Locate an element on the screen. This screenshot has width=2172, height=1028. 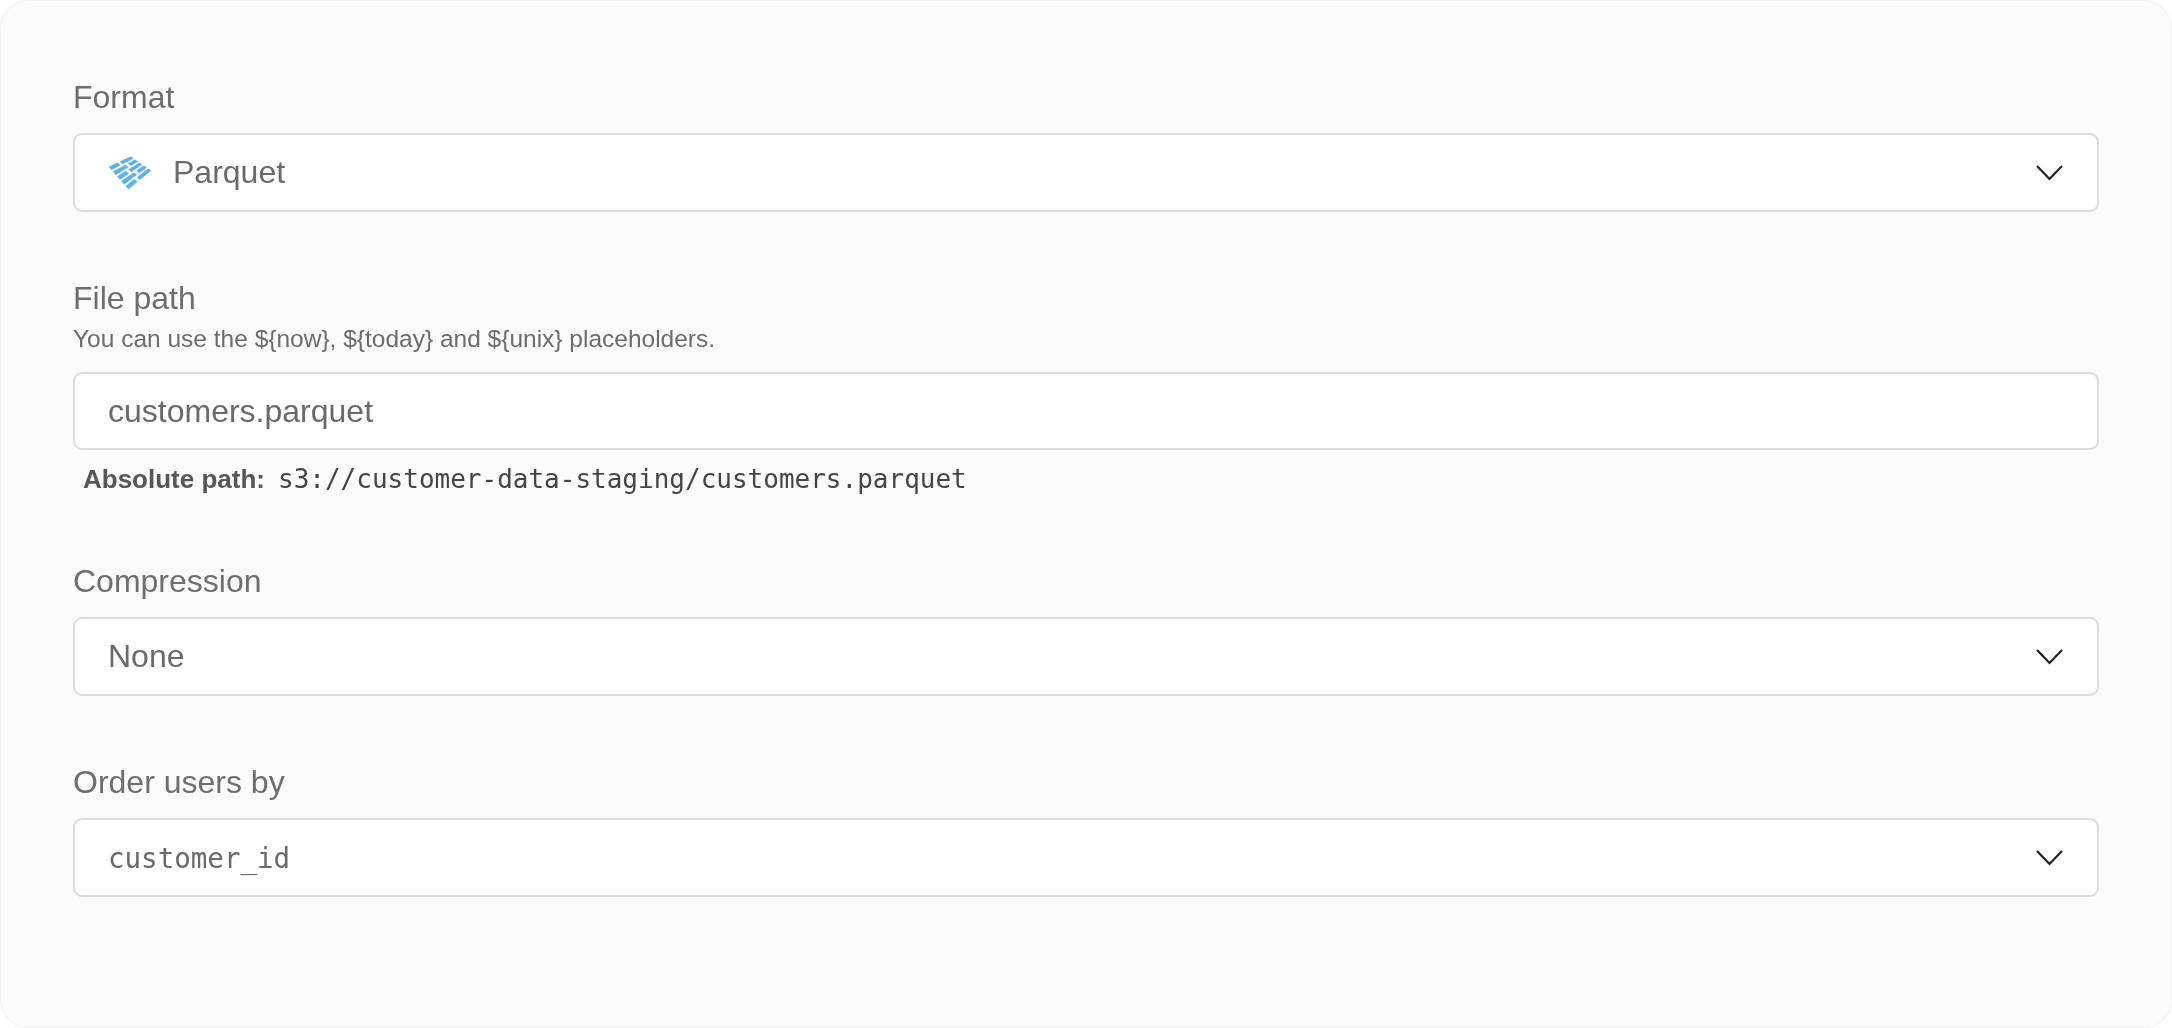
order-by-select: customer_id is located at coordinates (1086, 857).